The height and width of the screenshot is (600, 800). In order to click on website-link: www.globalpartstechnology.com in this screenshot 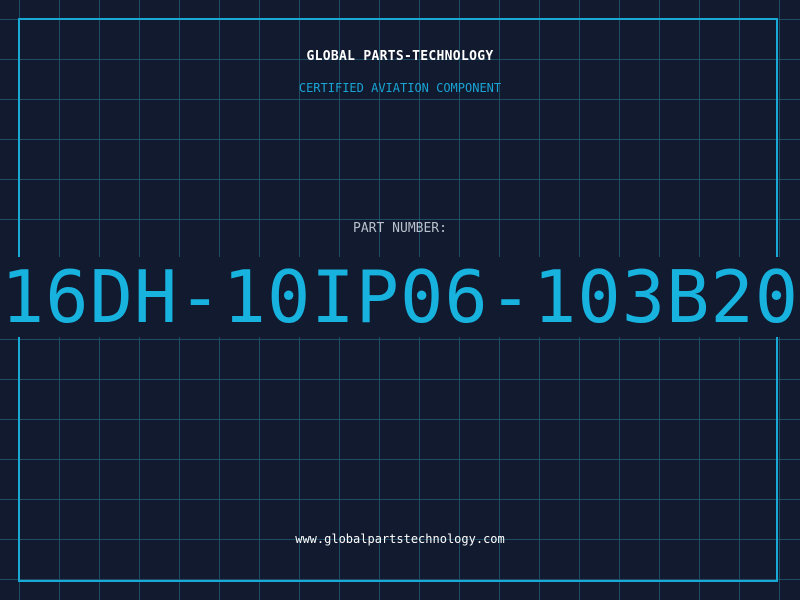, I will do `click(400, 539)`.